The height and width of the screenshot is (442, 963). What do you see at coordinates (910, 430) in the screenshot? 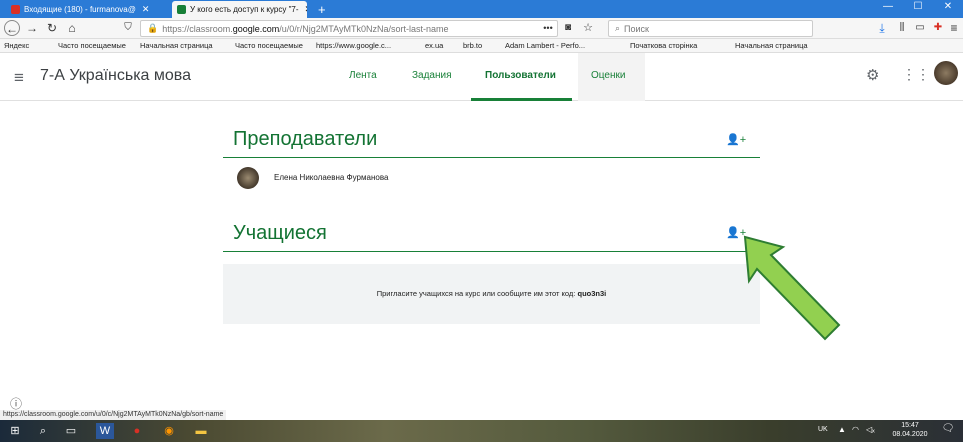
I see `clock: 15:47 08.04.2020` at bounding box center [910, 430].